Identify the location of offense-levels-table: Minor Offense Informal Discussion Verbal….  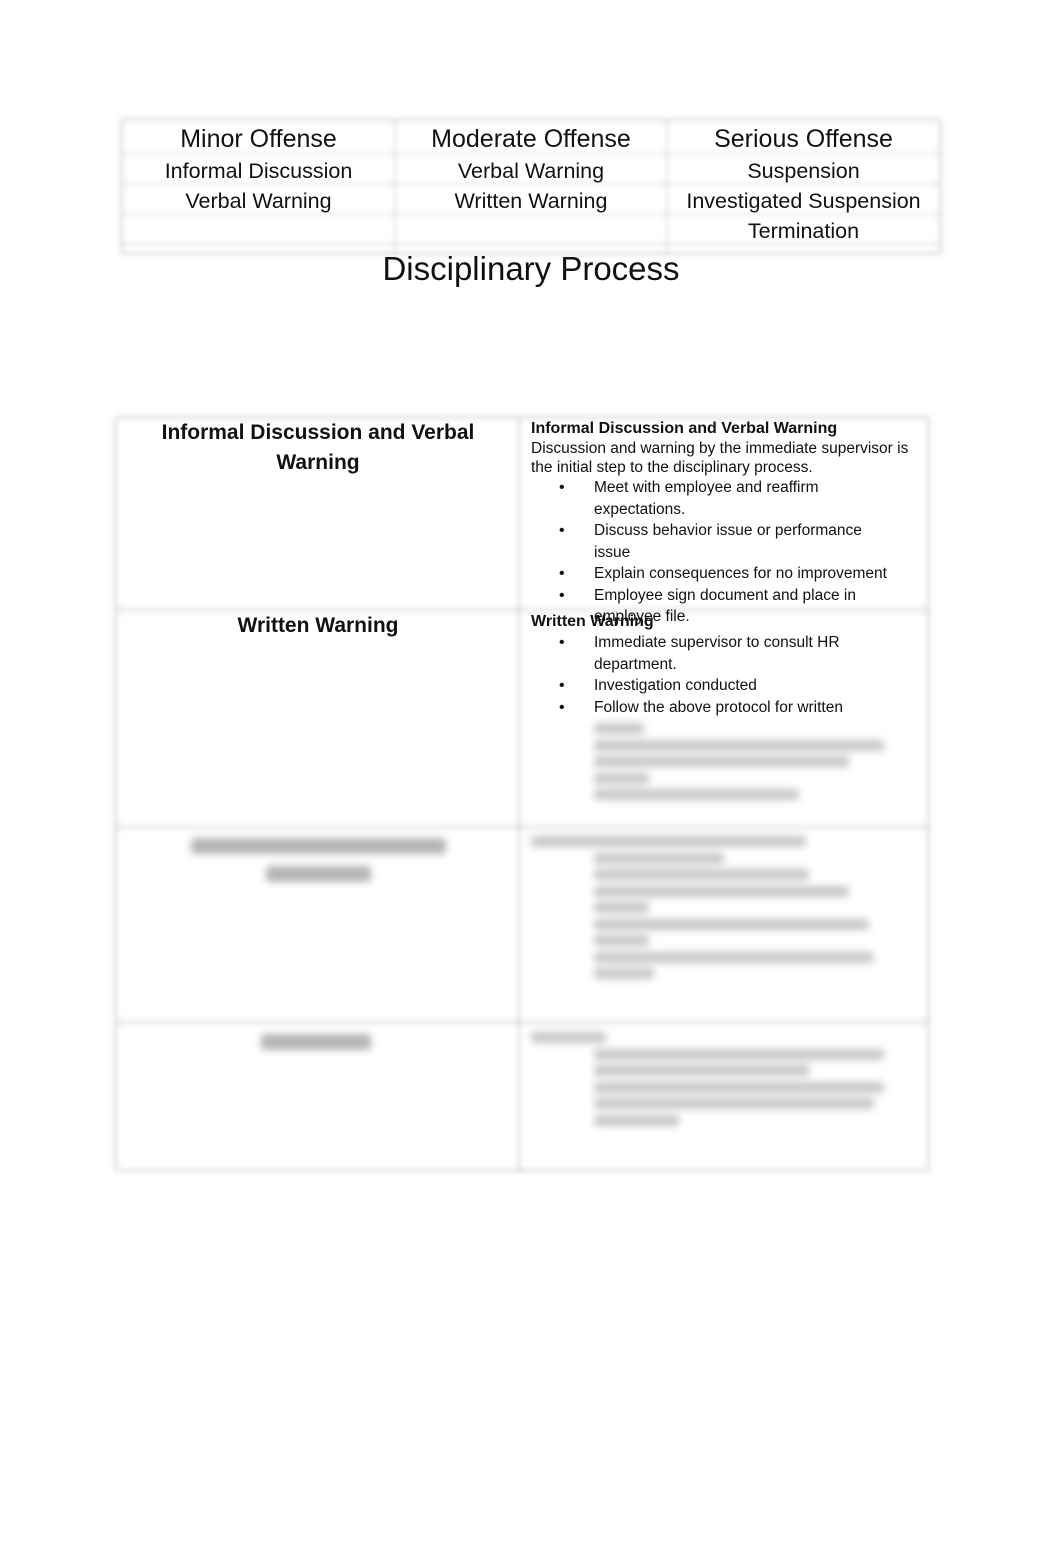
(531, 186).